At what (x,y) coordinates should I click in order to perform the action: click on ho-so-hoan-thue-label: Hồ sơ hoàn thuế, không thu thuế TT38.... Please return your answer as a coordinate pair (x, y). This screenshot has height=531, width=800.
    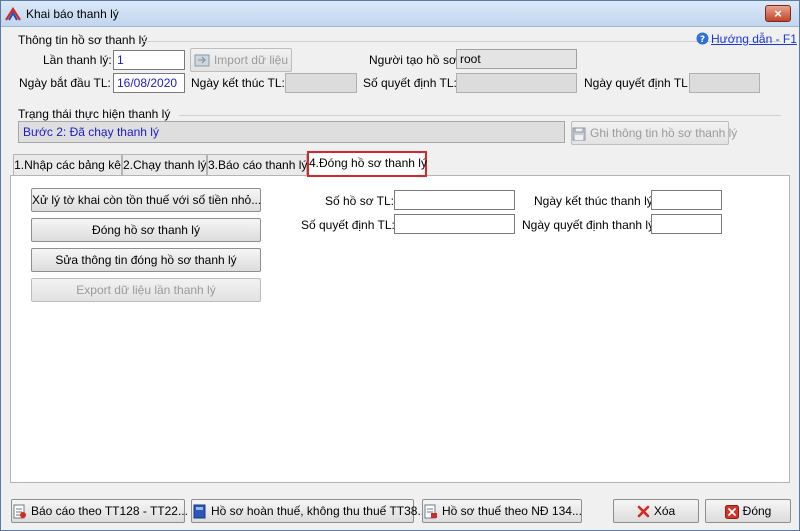
    Looking at the image, I should click on (319, 511).